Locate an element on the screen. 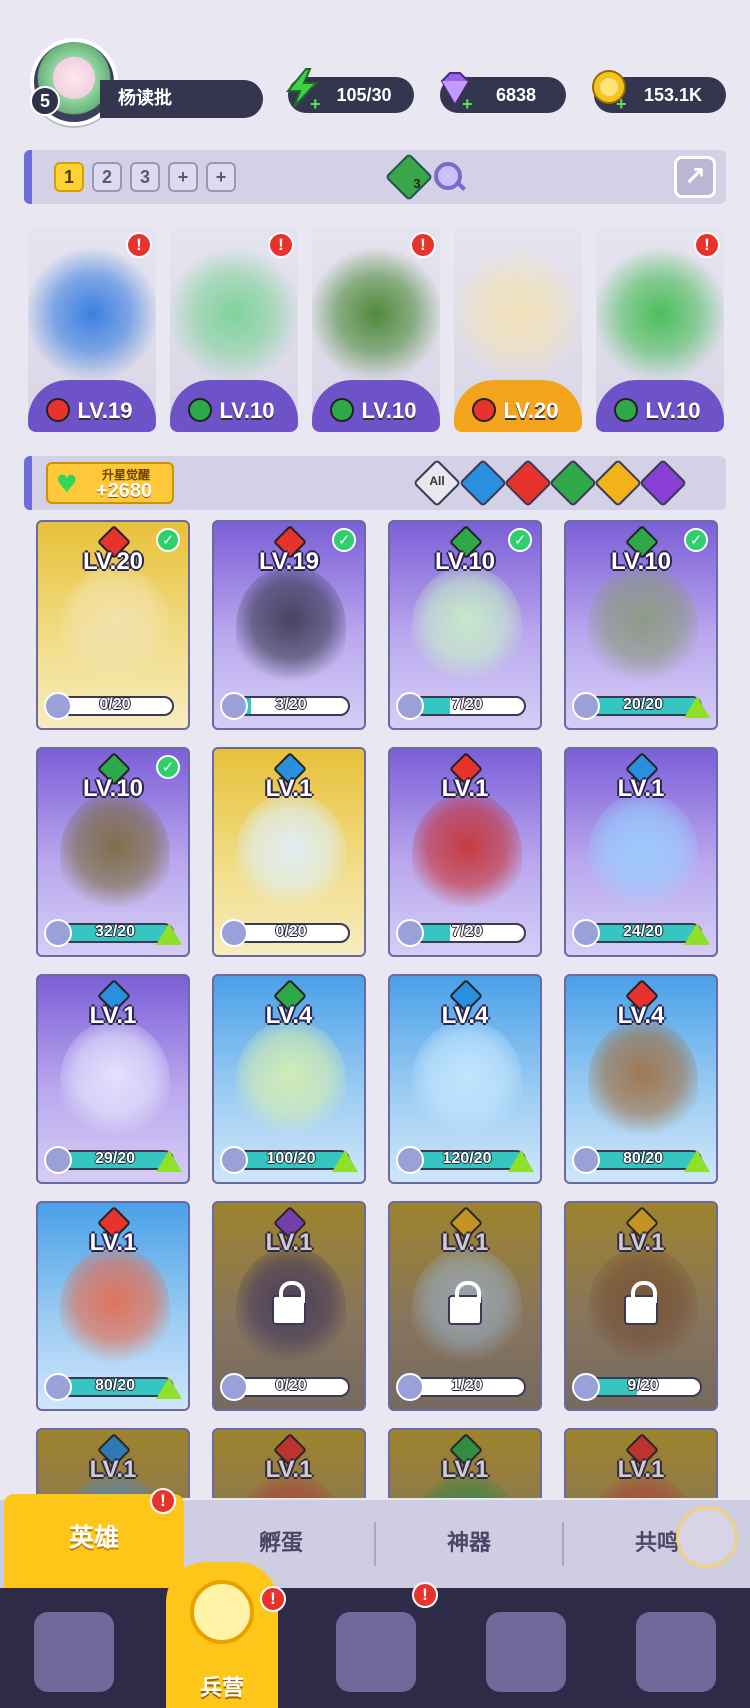 This screenshot has width=750, height=1708. hero-card: LV.1 9/20 is located at coordinates (641, 1306).